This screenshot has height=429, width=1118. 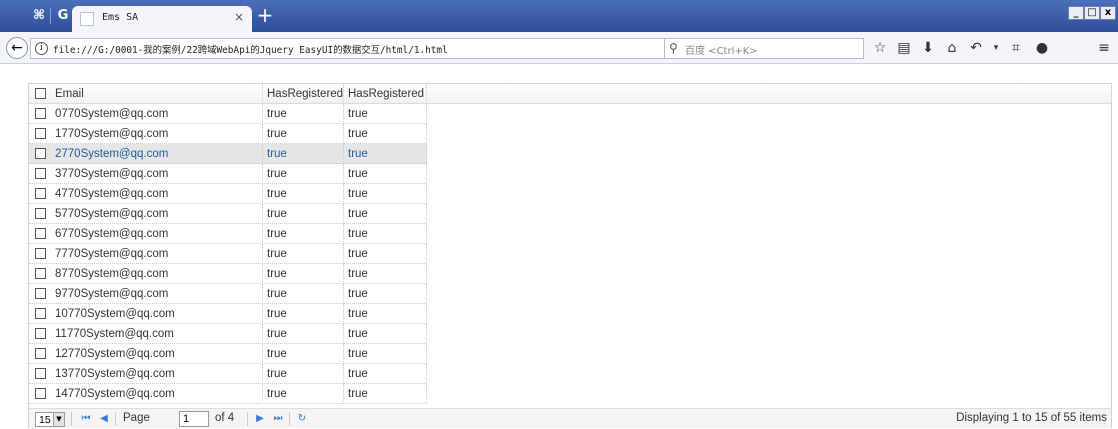 I want to click on table-row: 13770System@qq.com true true, so click(x=228, y=374).